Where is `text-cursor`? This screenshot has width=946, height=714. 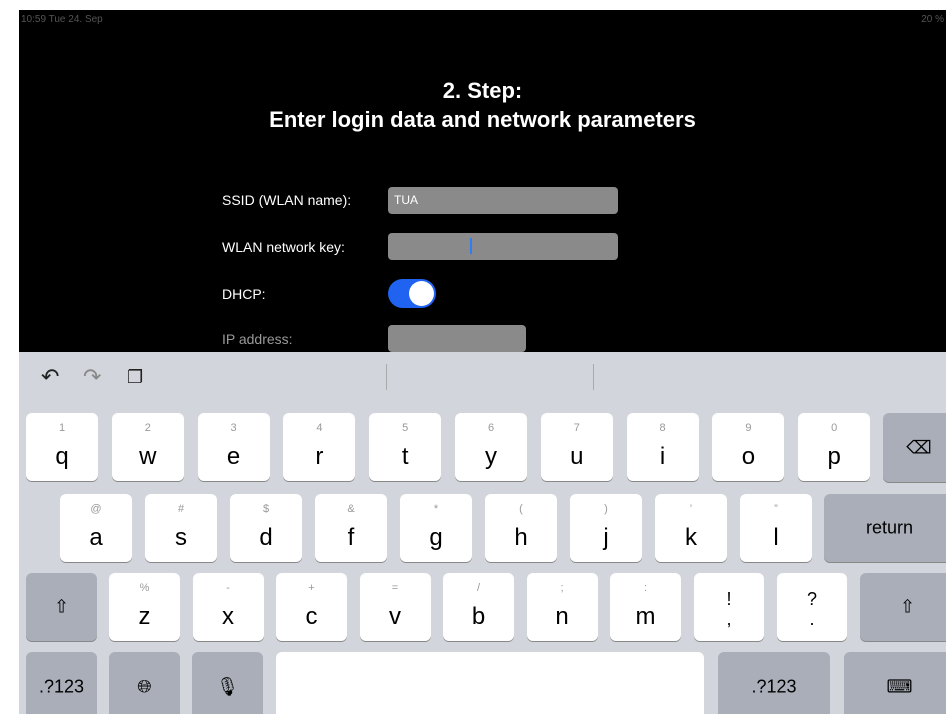
text-cursor is located at coordinates (471, 246).